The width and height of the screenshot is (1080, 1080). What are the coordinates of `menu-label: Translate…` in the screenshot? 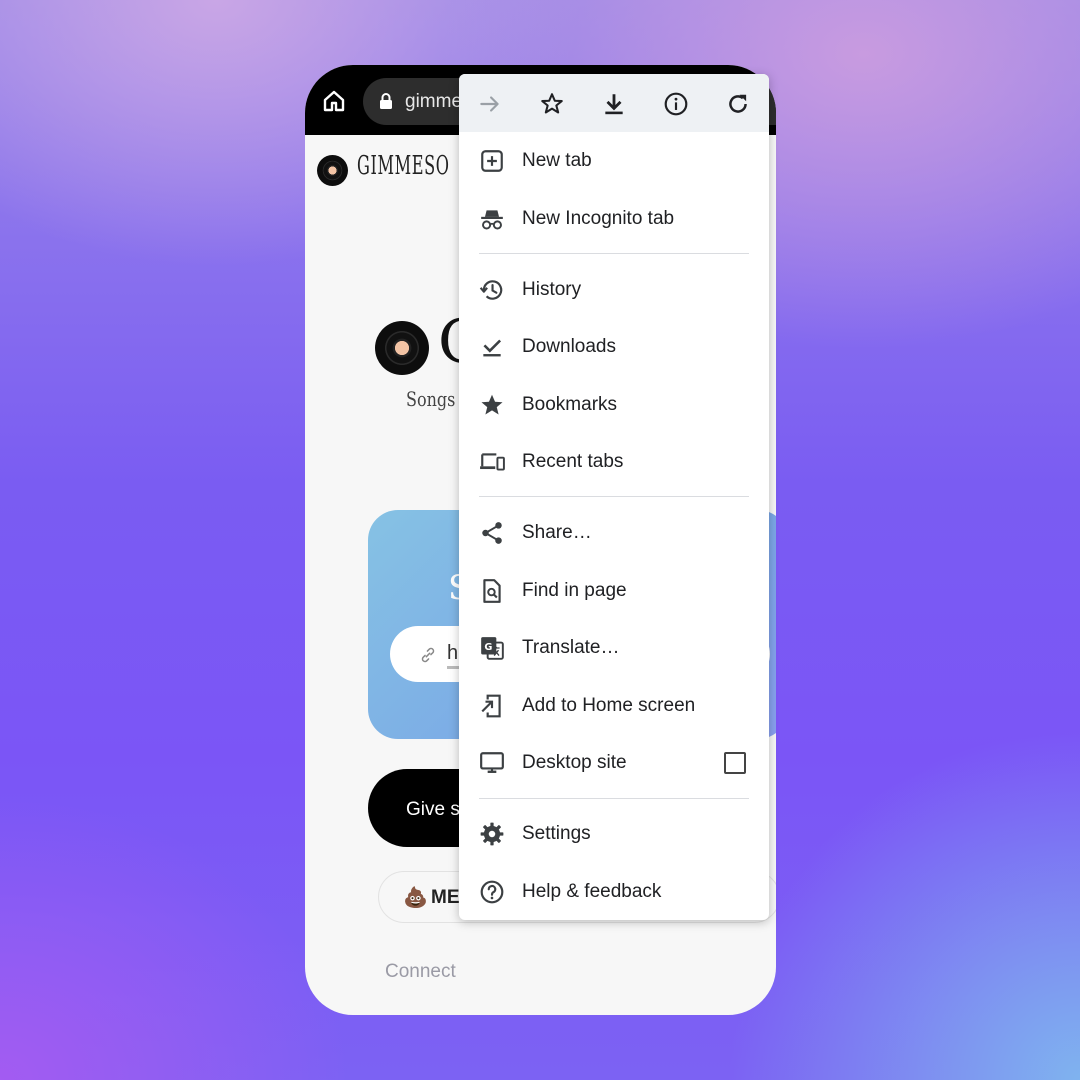 It's located at (571, 647).